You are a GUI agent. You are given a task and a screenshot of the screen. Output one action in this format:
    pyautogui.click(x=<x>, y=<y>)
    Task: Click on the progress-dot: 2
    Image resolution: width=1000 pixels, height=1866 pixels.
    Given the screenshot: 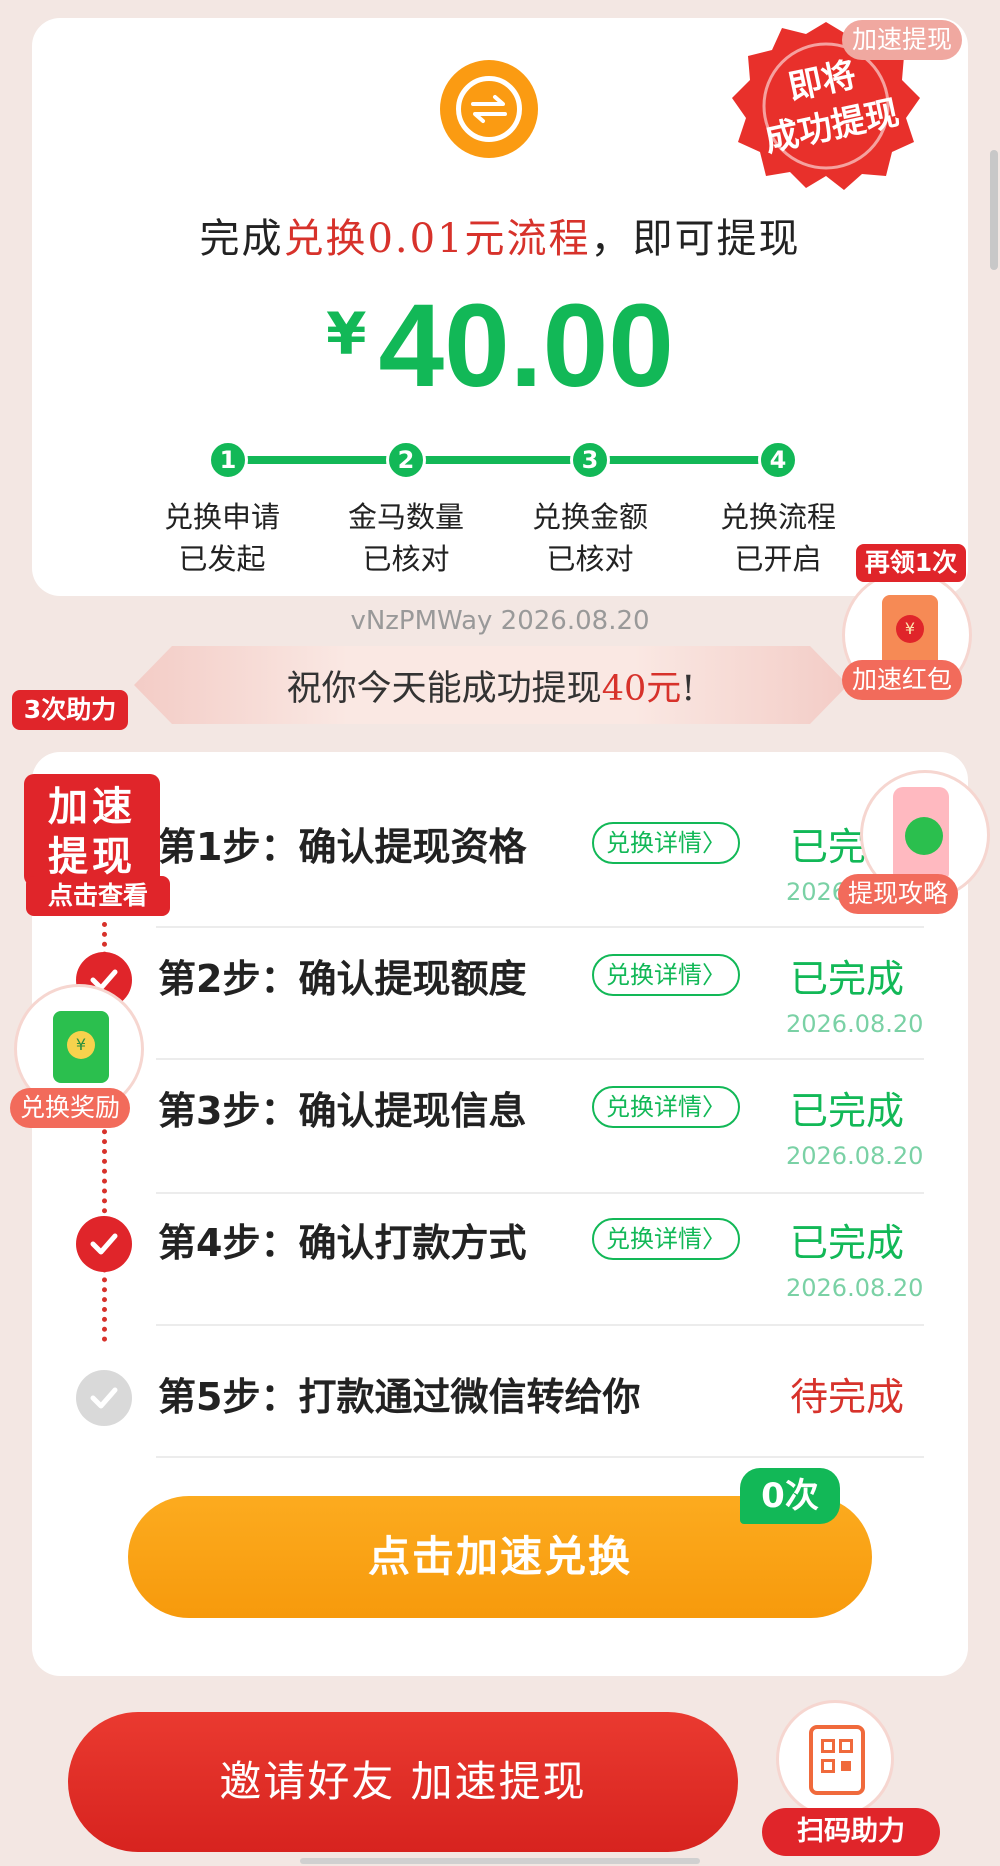 What is the action you would take?
    pyautogui.click(x=406, y=460)
    